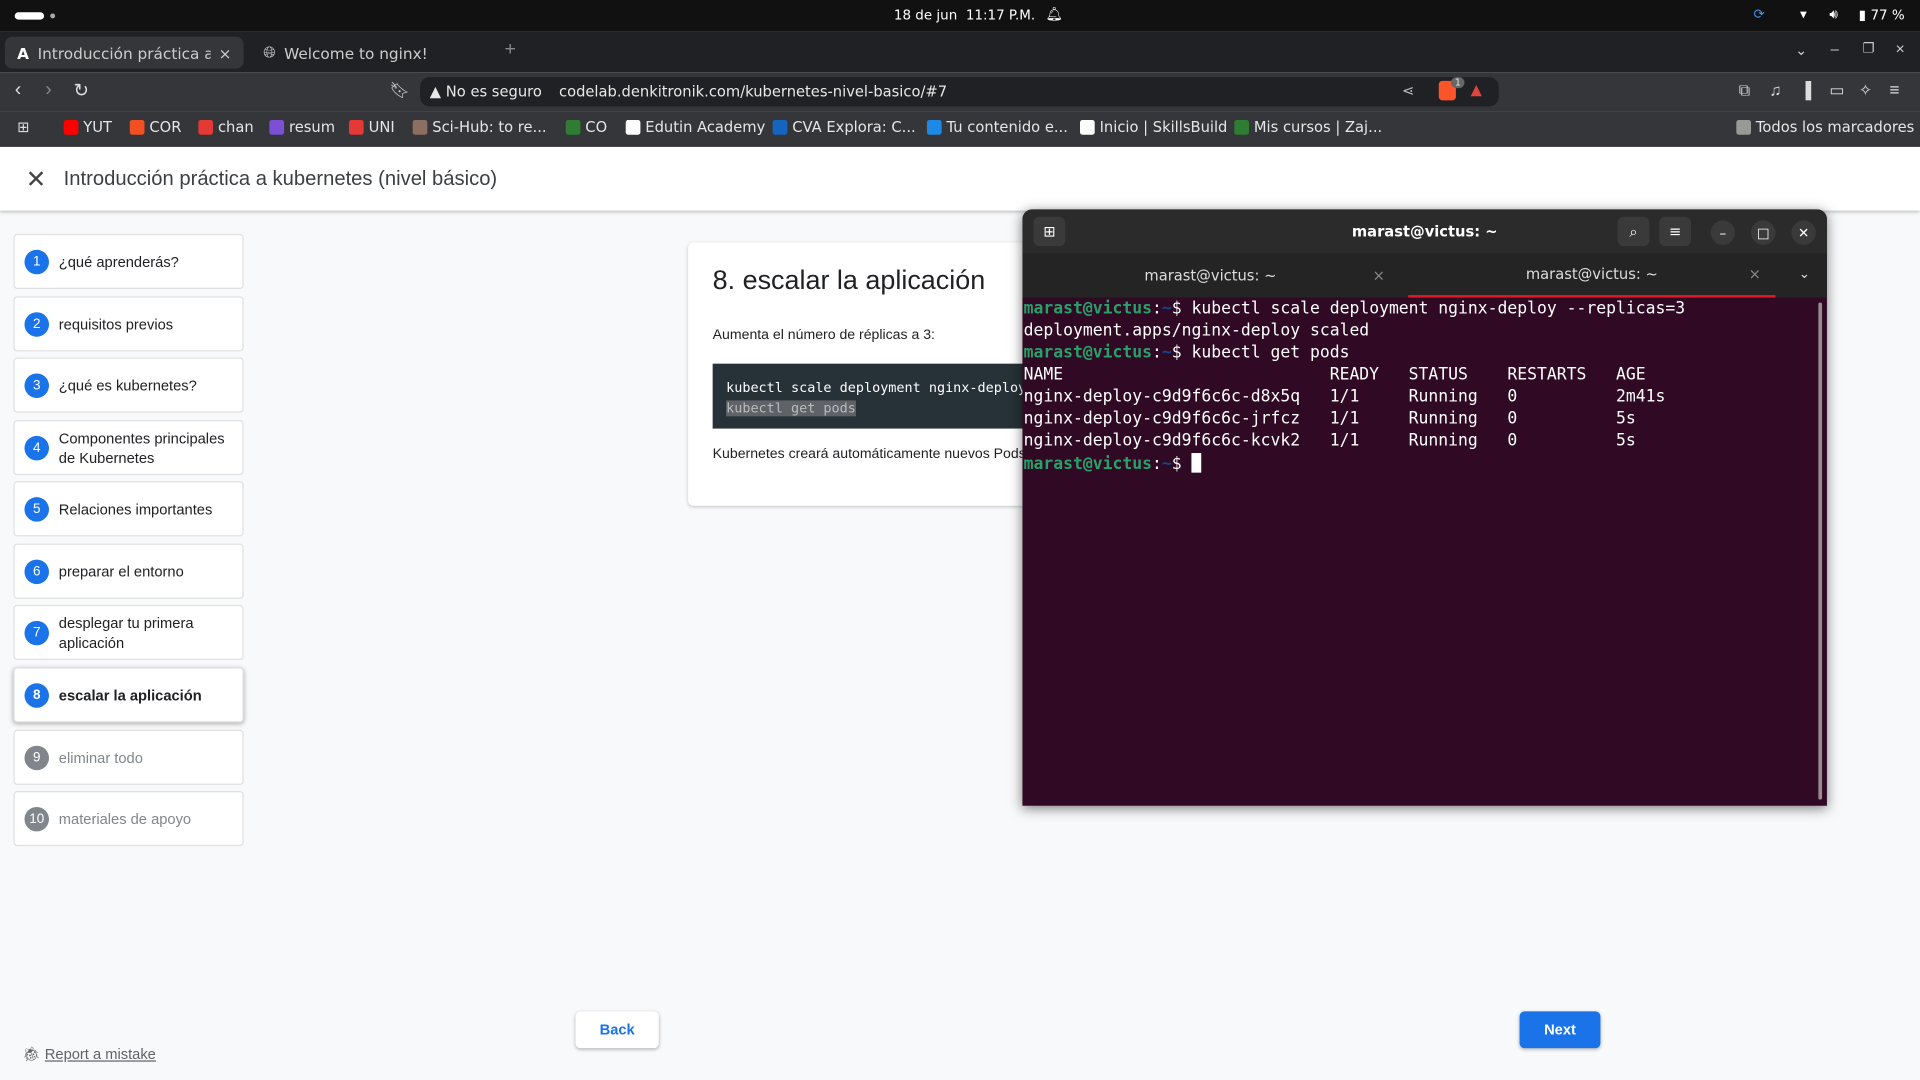  Describe the element at coordinates (1196, 463) in the screenshot. I see `cursor` at that location.